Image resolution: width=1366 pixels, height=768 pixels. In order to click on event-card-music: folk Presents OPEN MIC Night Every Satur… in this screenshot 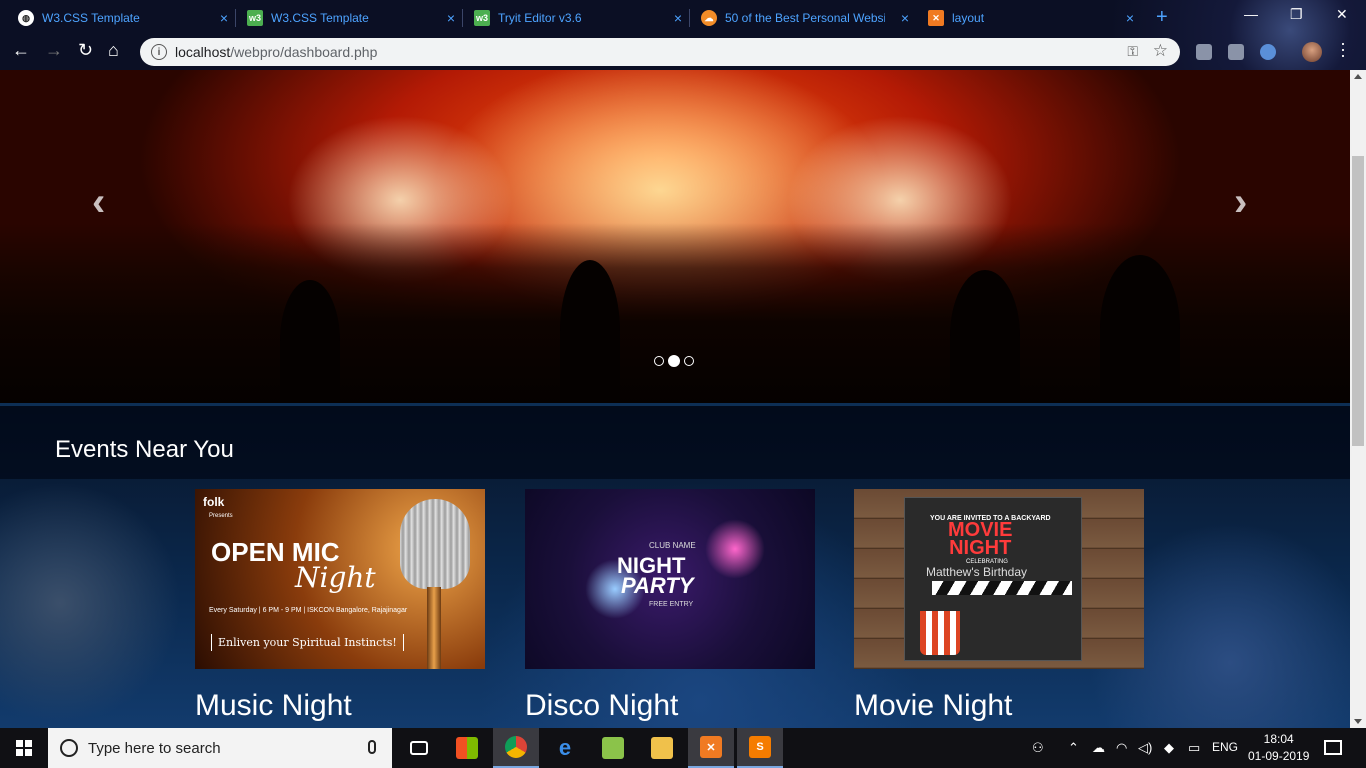, I will do `click(340, 606)`.